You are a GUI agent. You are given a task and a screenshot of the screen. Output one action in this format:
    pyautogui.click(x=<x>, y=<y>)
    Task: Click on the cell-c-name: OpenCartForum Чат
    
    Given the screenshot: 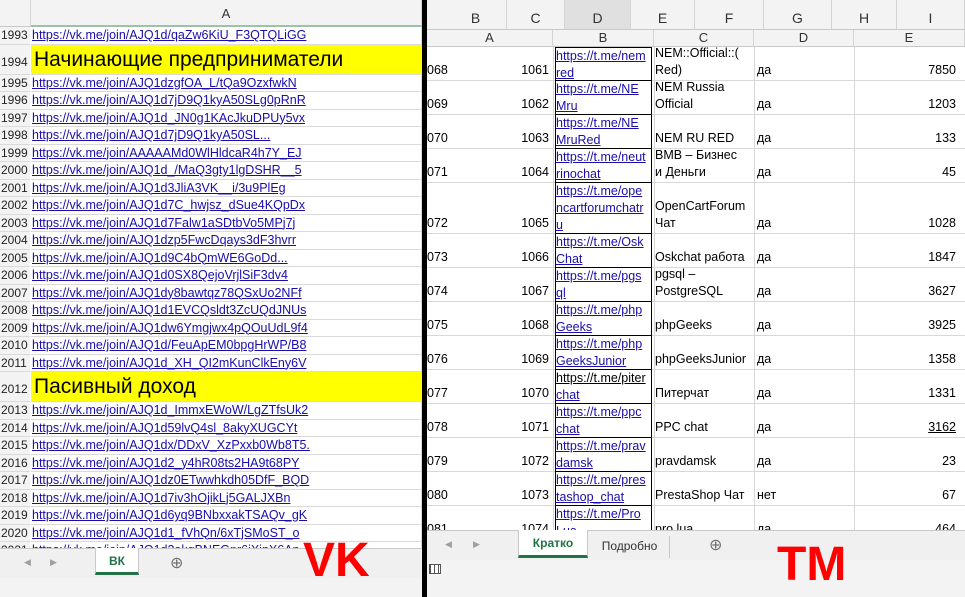 What is the action you would take?
    pyautogui.click(x=704, y=215)
    